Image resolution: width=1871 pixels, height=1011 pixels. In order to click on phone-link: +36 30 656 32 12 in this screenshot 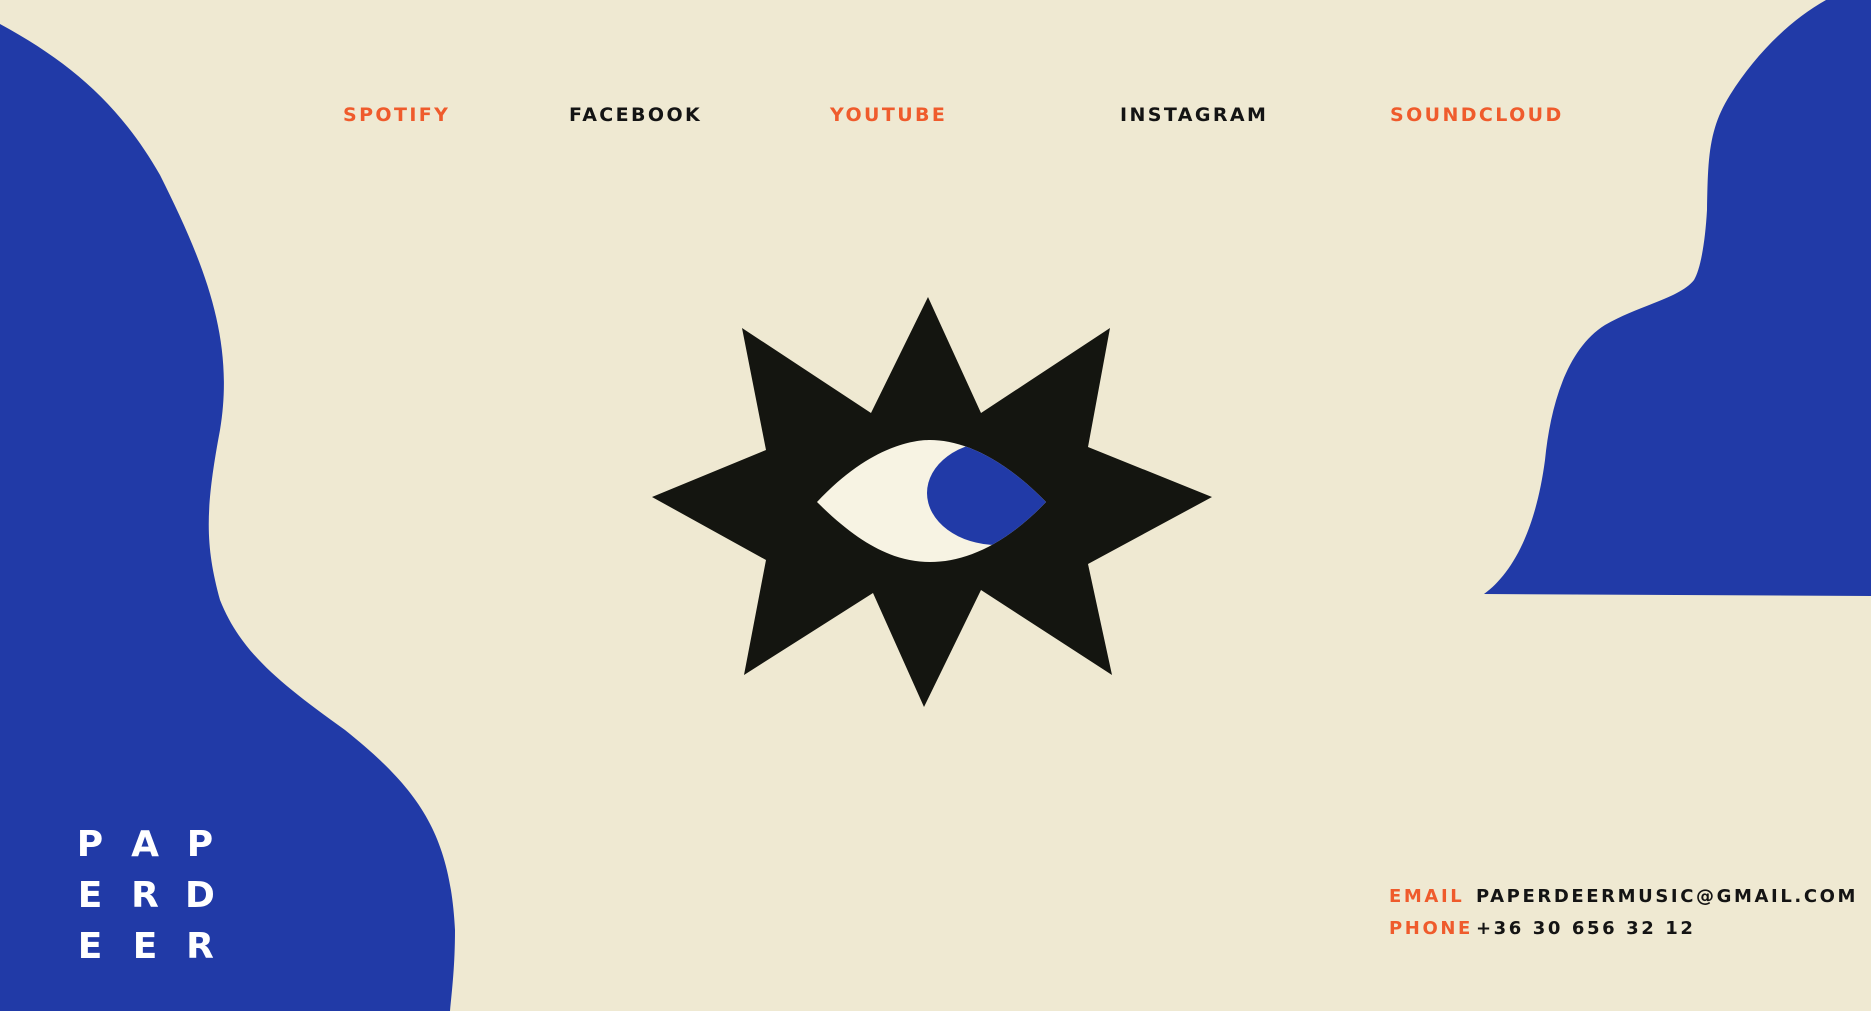, I will do `click(1586, 928)`.